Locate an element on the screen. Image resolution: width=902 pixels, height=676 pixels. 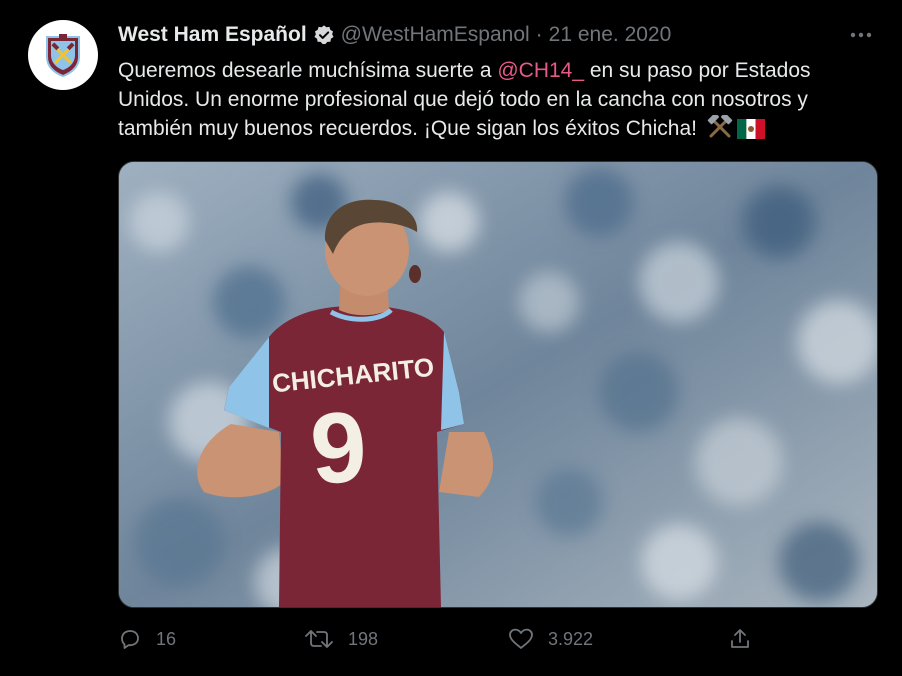
retweet-icon is located at coordinates (319, 639).